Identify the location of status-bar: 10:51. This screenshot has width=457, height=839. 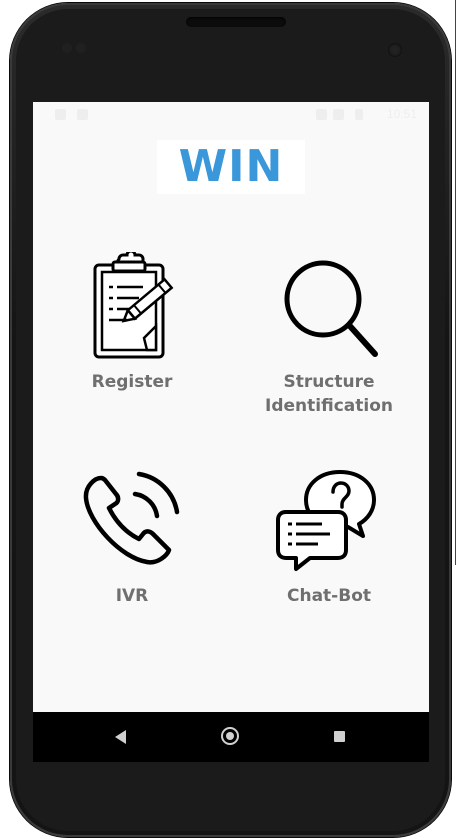
(231, 114).